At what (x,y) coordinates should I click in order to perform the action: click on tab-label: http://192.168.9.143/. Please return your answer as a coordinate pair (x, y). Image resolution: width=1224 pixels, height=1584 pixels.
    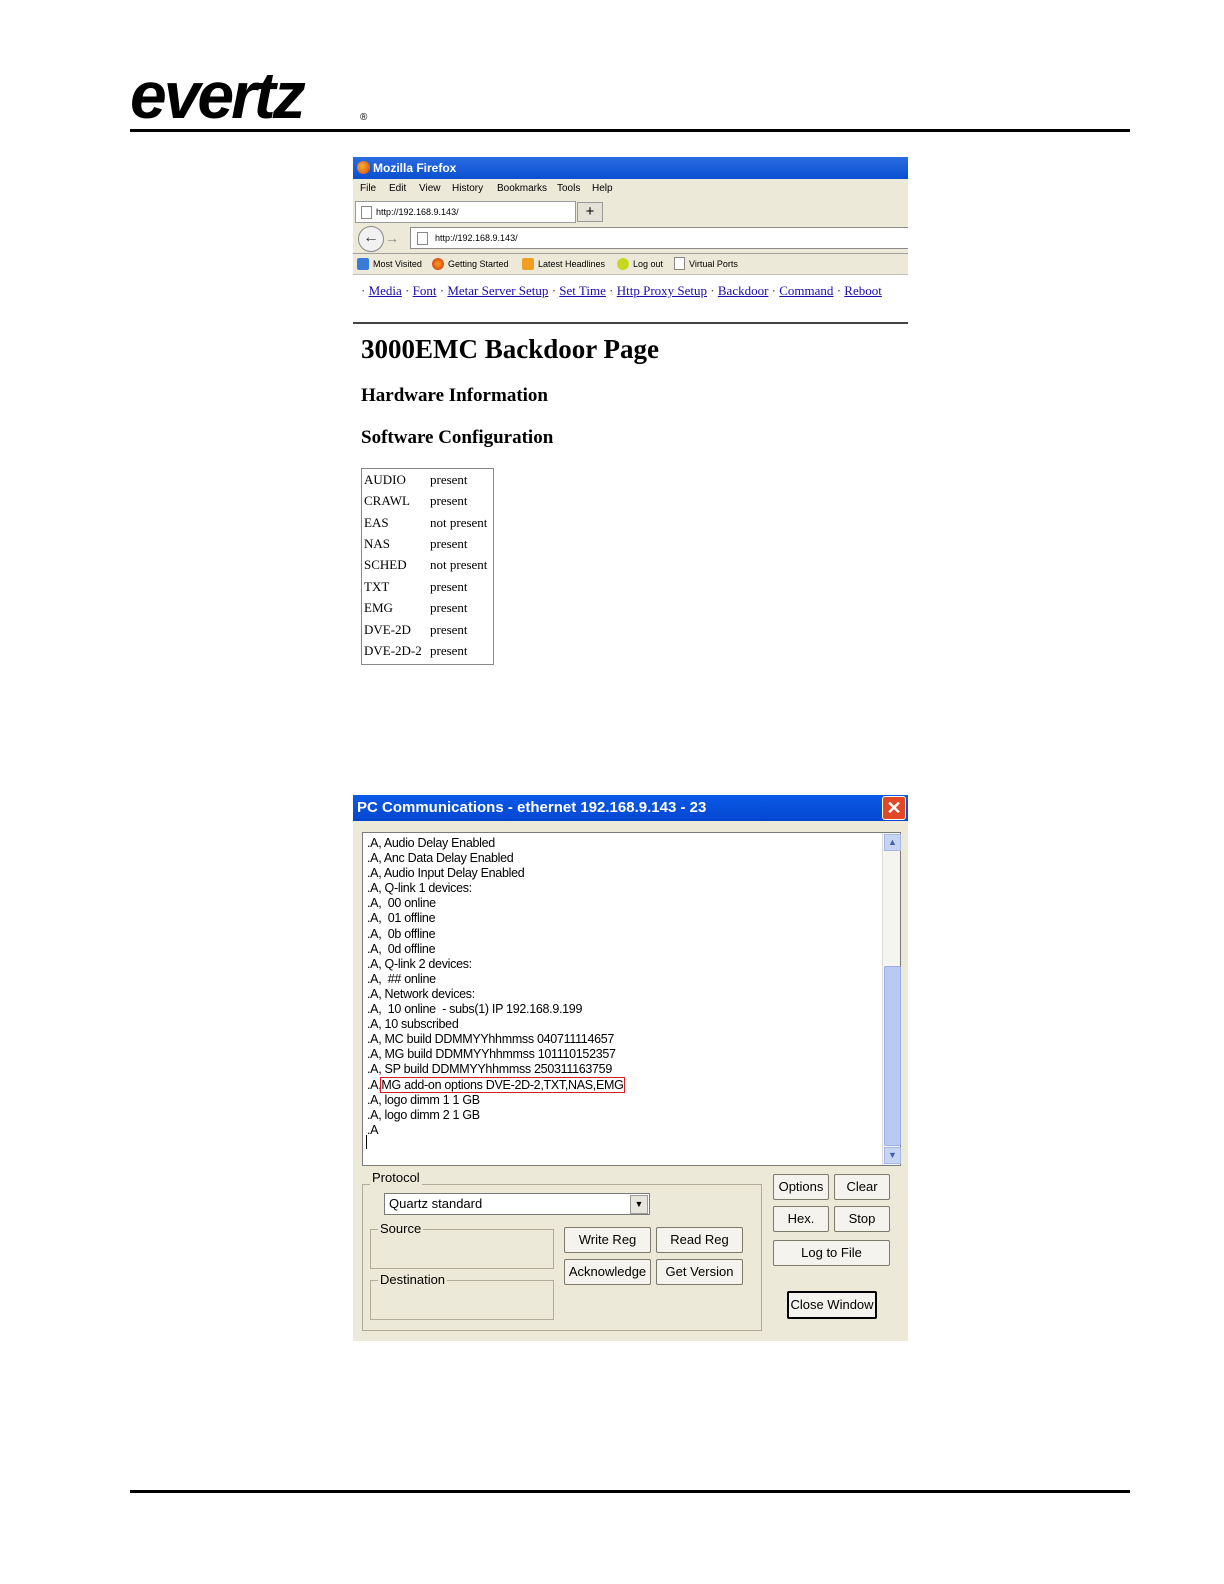
    Looking at the image, I should click on (417, 212).